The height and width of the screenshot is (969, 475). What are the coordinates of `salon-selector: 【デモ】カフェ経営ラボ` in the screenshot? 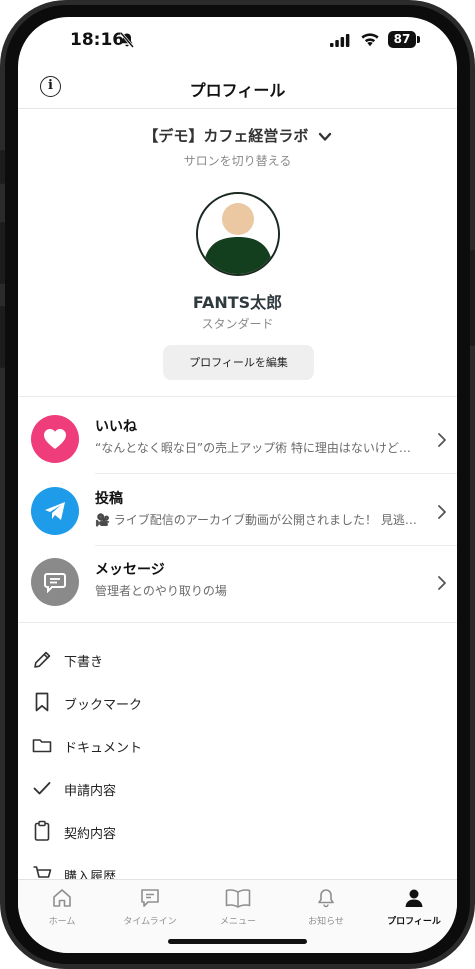 It's located at (237, 135).